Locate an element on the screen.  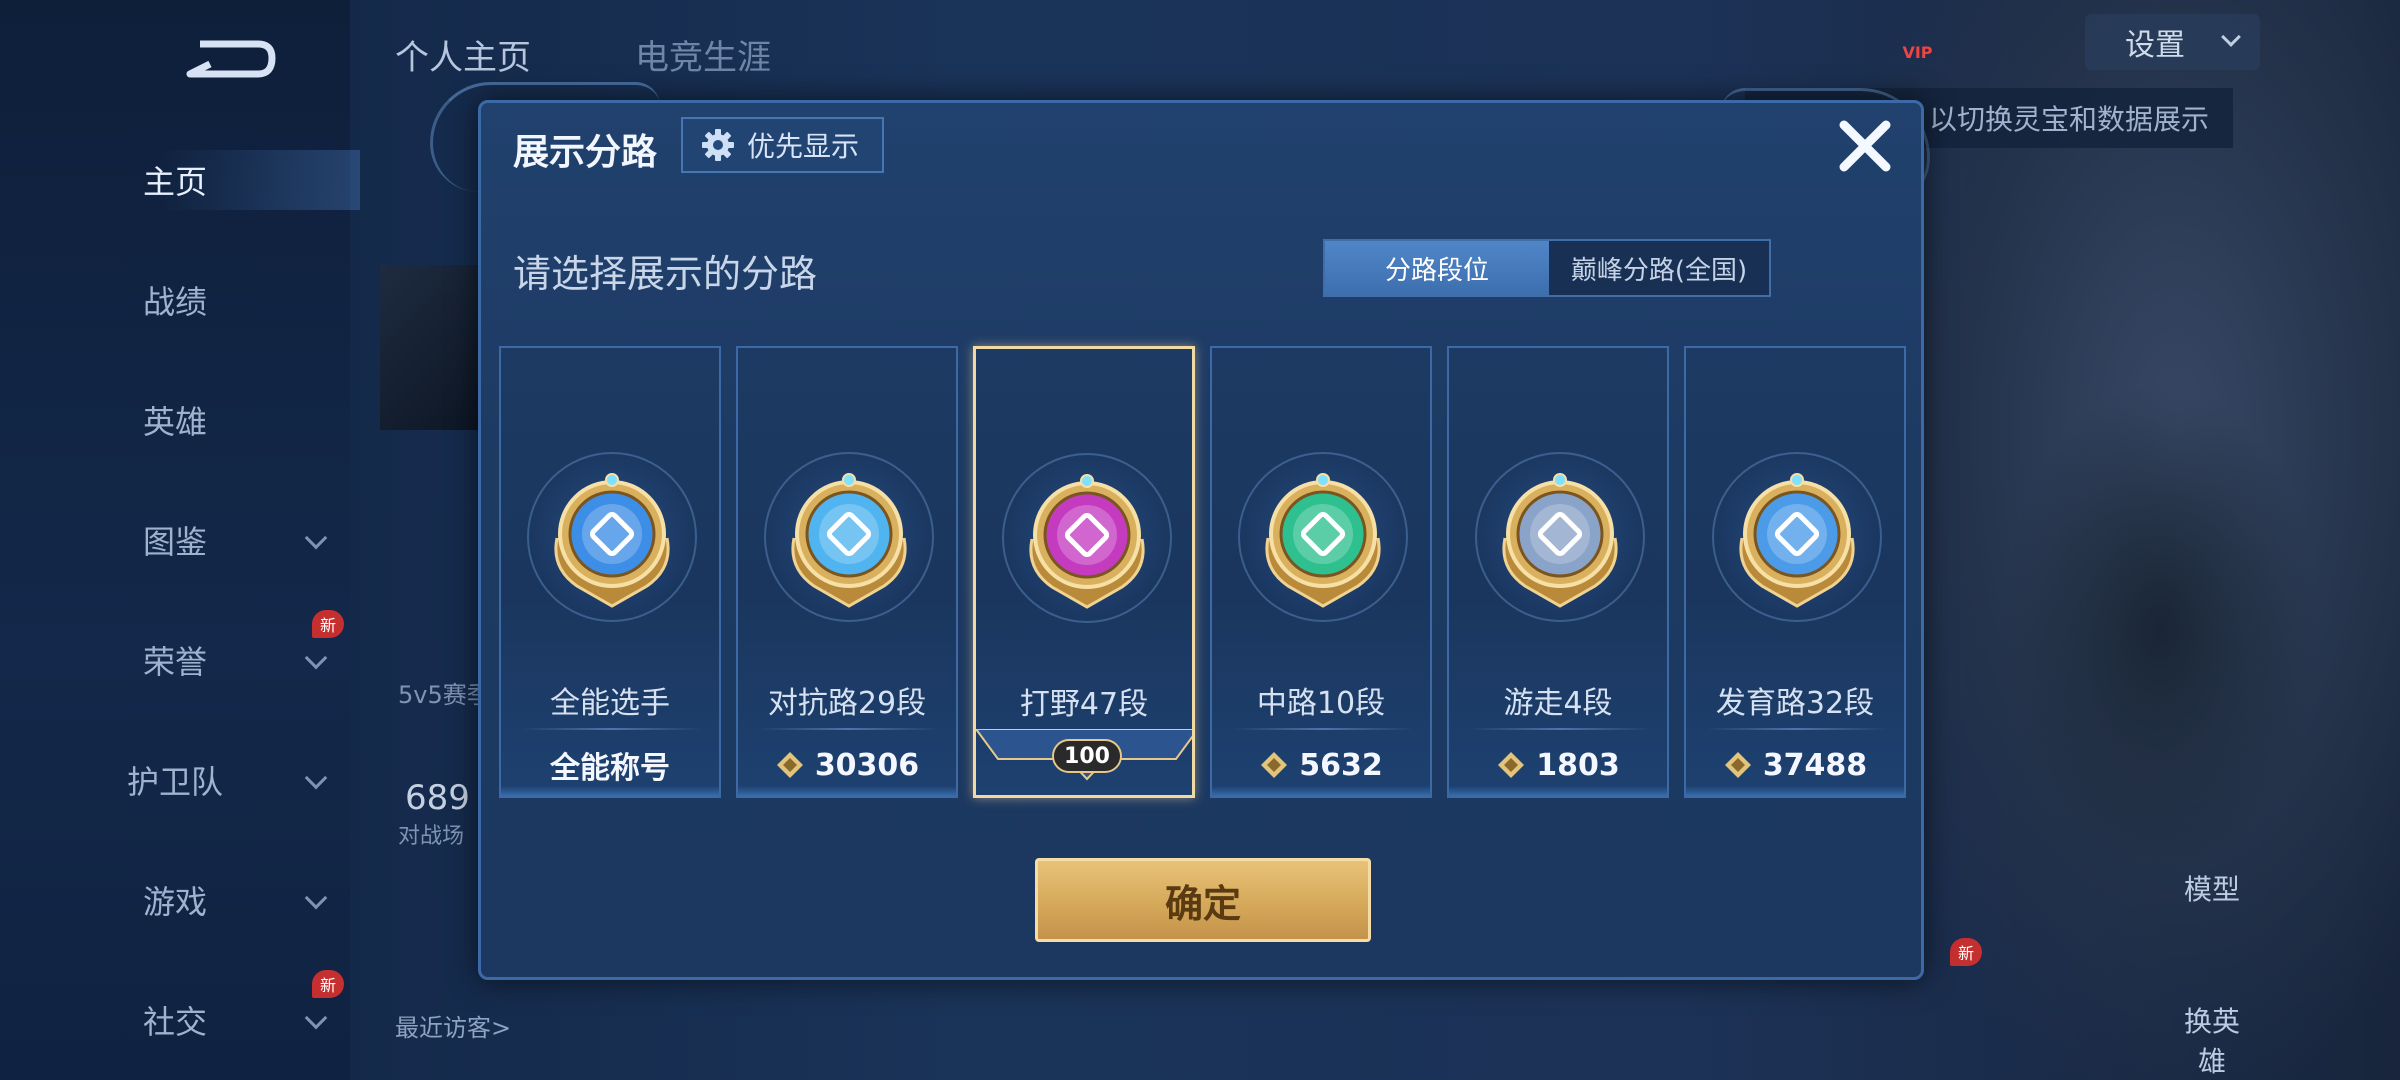
lane-name: 全能选手 is located at coordinates (610, 703).